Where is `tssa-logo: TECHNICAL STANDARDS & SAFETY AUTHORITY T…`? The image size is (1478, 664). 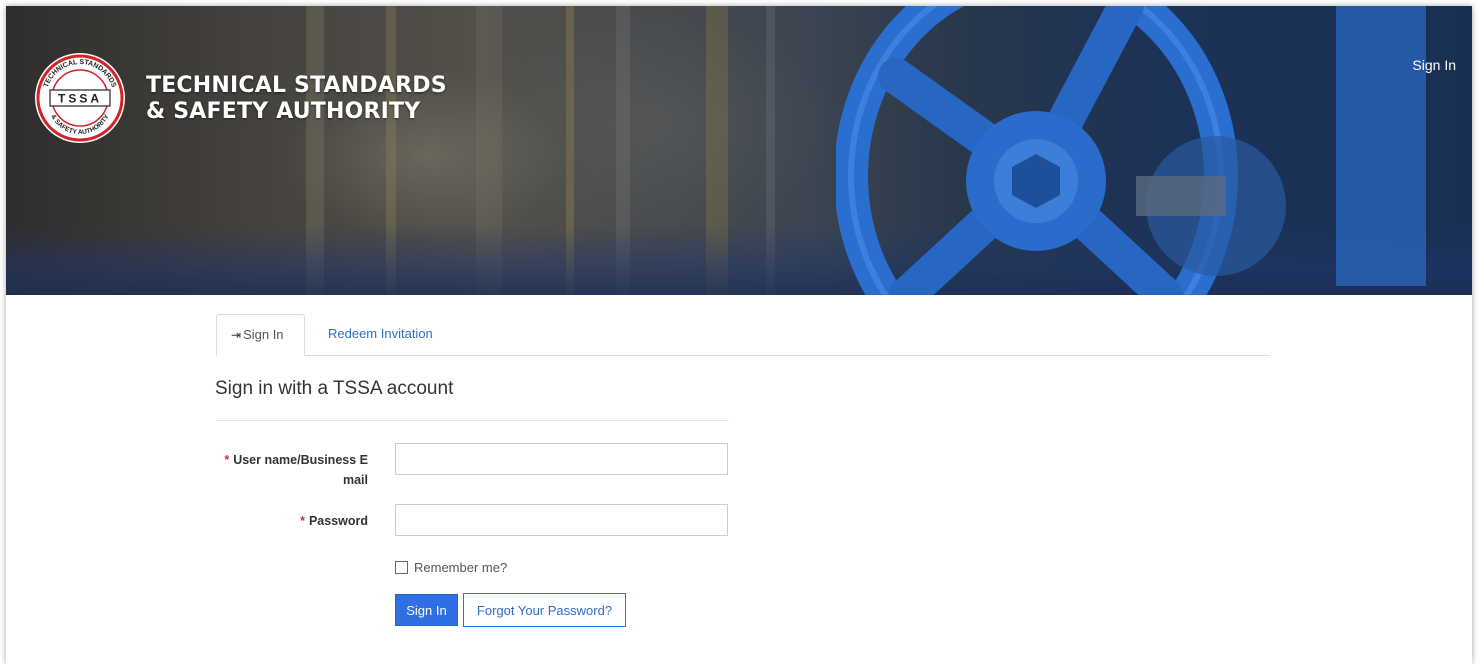 tssa-logo: TECHNICAL STANDARDS & SAFETY AUTHORITY T… is located at coordinates (80, 98).